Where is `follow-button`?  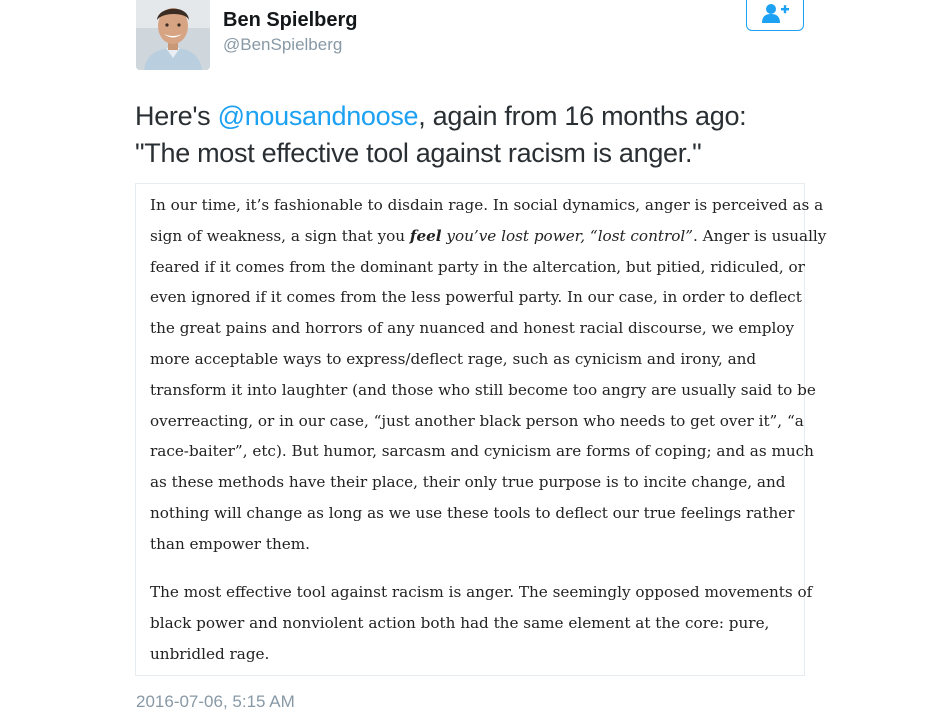
follow-button is located at coordinates (775, 15).